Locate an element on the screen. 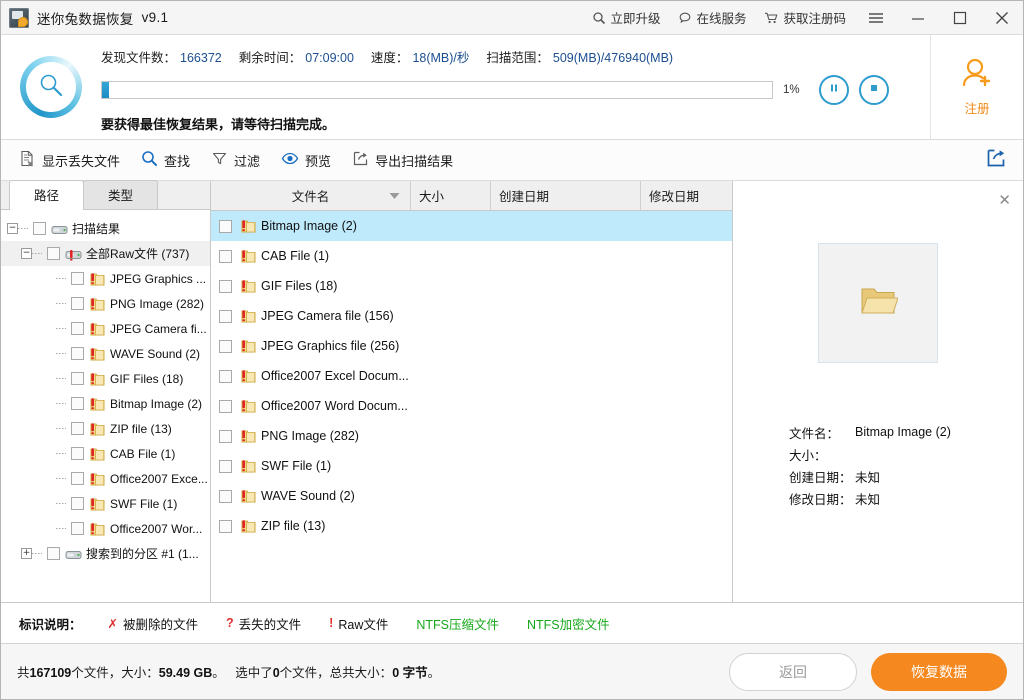 This screenshot has height=700, width=1024. stat-remaining-time-value: 07:09:00 is located at coordinates (329, 58).